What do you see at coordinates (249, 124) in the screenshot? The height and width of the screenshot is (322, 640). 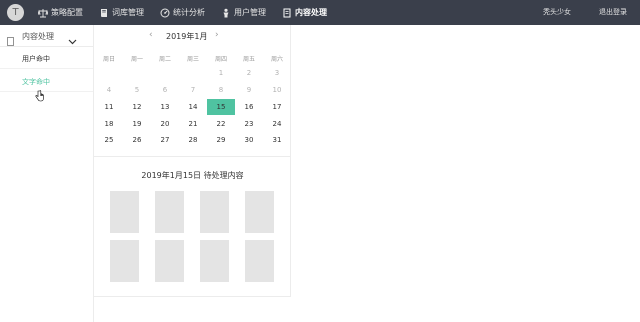 I see `calendar-day: 23` at bounding box center [249, 124].